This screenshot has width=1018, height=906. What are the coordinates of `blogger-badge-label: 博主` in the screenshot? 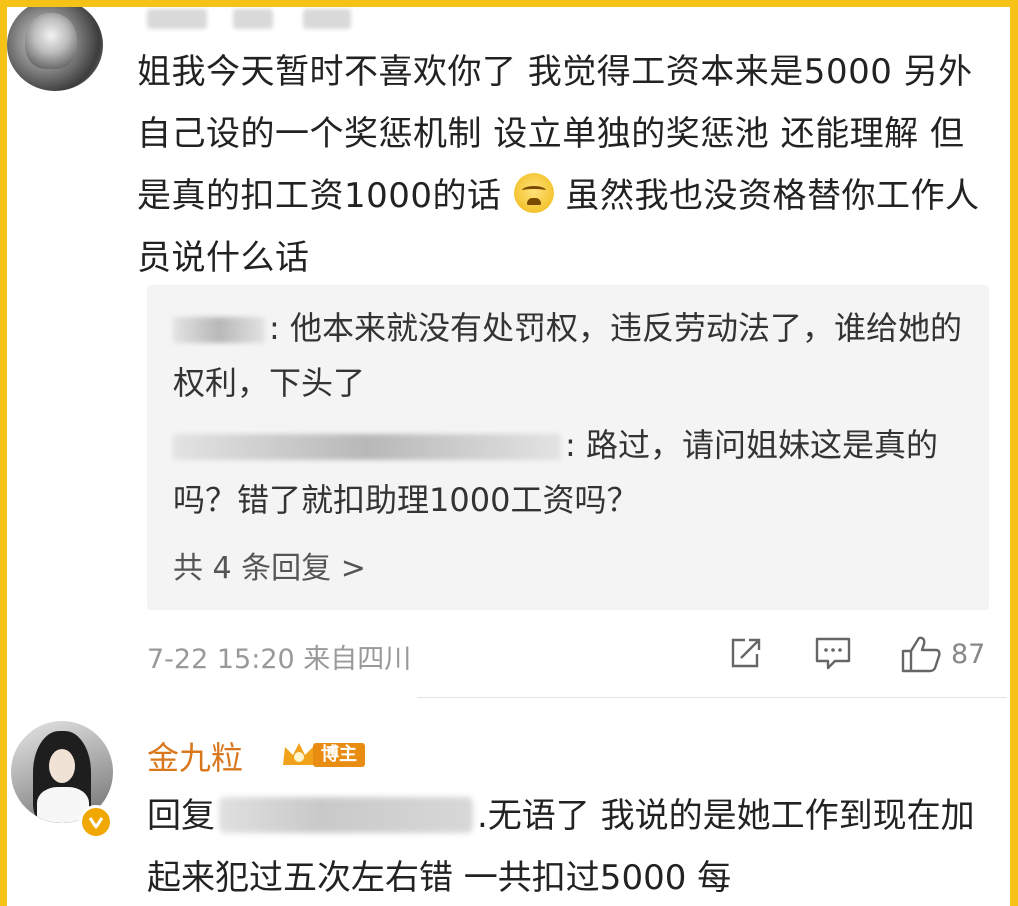 It's located at (339, 755).